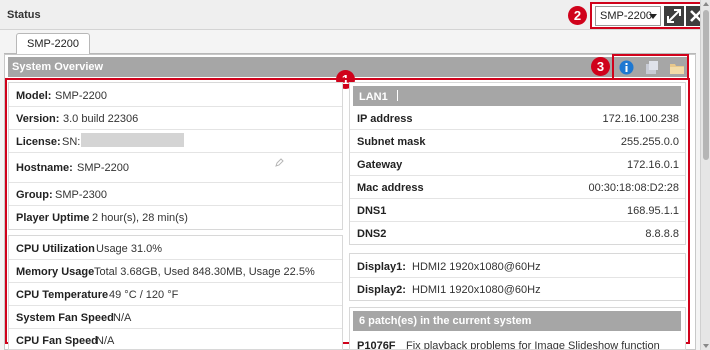 This screenshot has height=350, width=710. I want to click on gateway-label: Gateway, so click(380, 165).